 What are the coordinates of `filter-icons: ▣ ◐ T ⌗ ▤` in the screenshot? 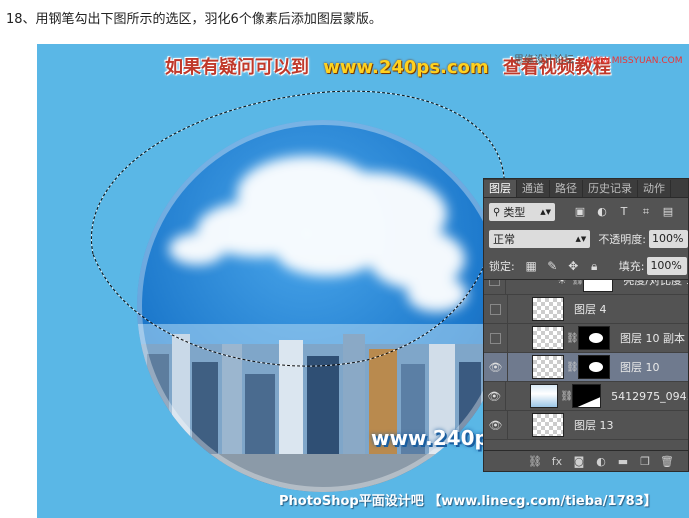 It's located at (624, 212).